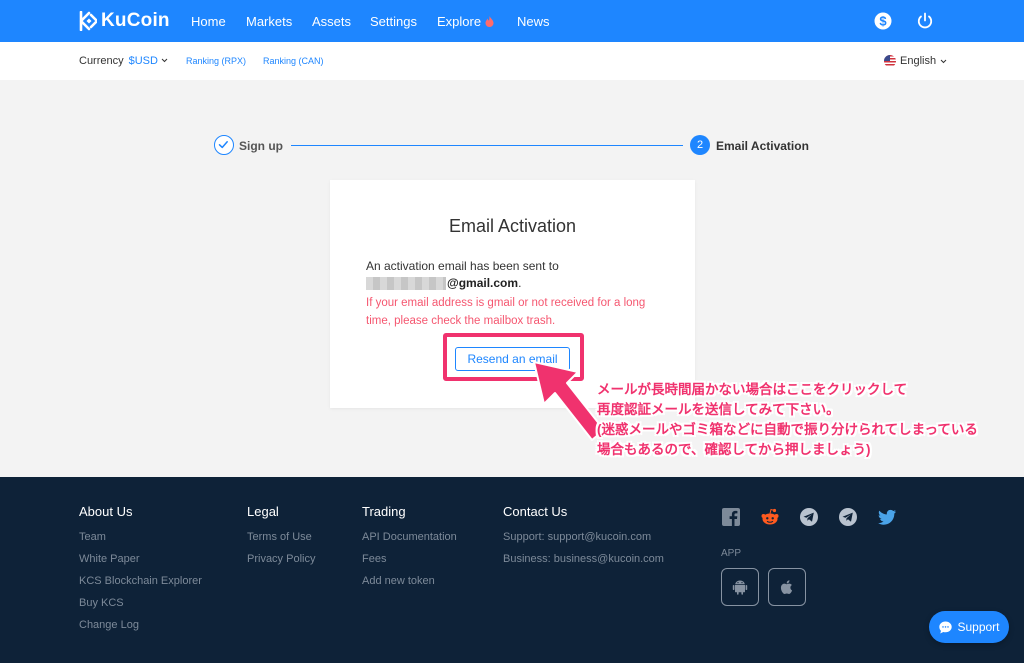 The height and width of the screenshot is (663, 1024). I want to click on power-icon, so click(925, 21).